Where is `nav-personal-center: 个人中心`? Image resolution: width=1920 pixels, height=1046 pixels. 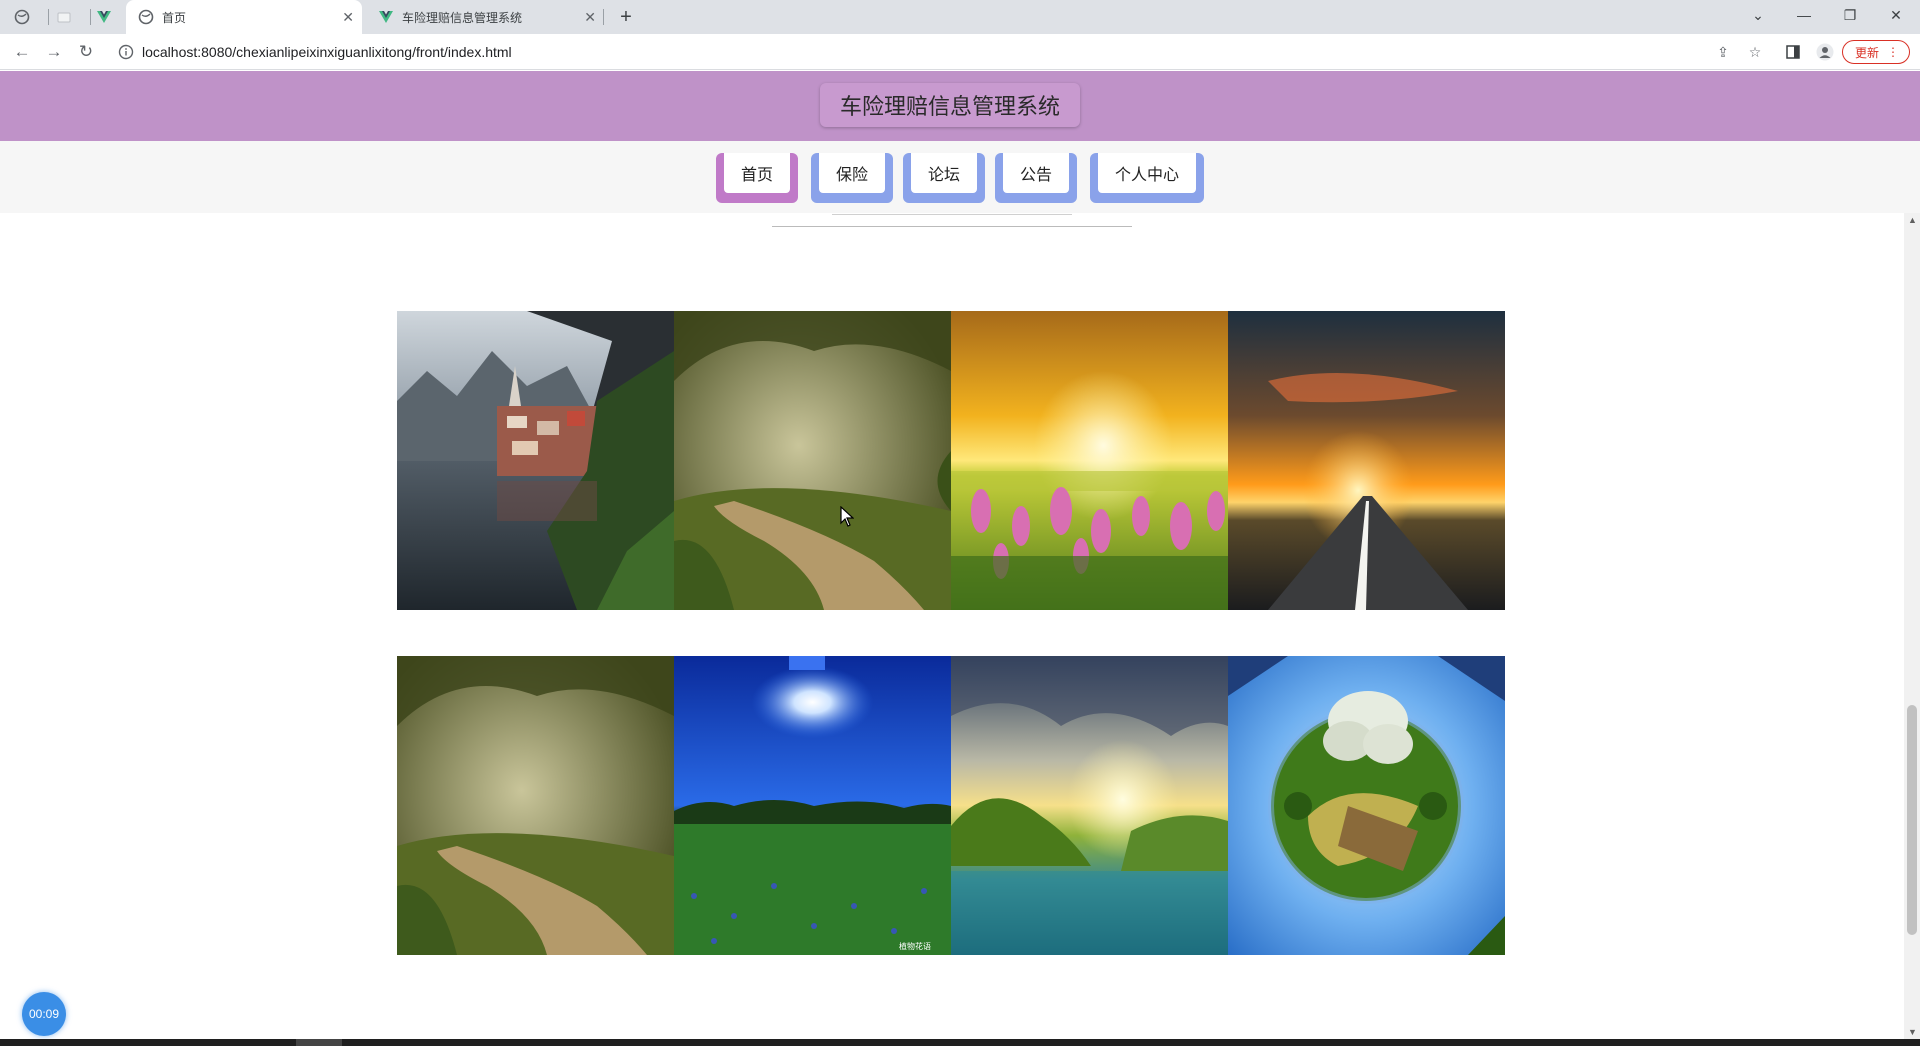
nav-personal-center: 个人中心 is located at coordinates (1147, 178).